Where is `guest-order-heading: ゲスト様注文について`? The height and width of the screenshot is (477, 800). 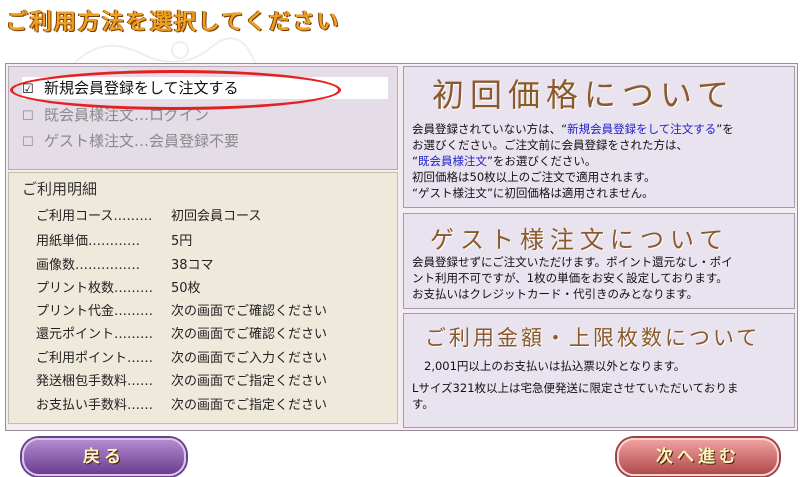
guest-order-heading: ゲスト様注文について is located at coordinates (580, 240).